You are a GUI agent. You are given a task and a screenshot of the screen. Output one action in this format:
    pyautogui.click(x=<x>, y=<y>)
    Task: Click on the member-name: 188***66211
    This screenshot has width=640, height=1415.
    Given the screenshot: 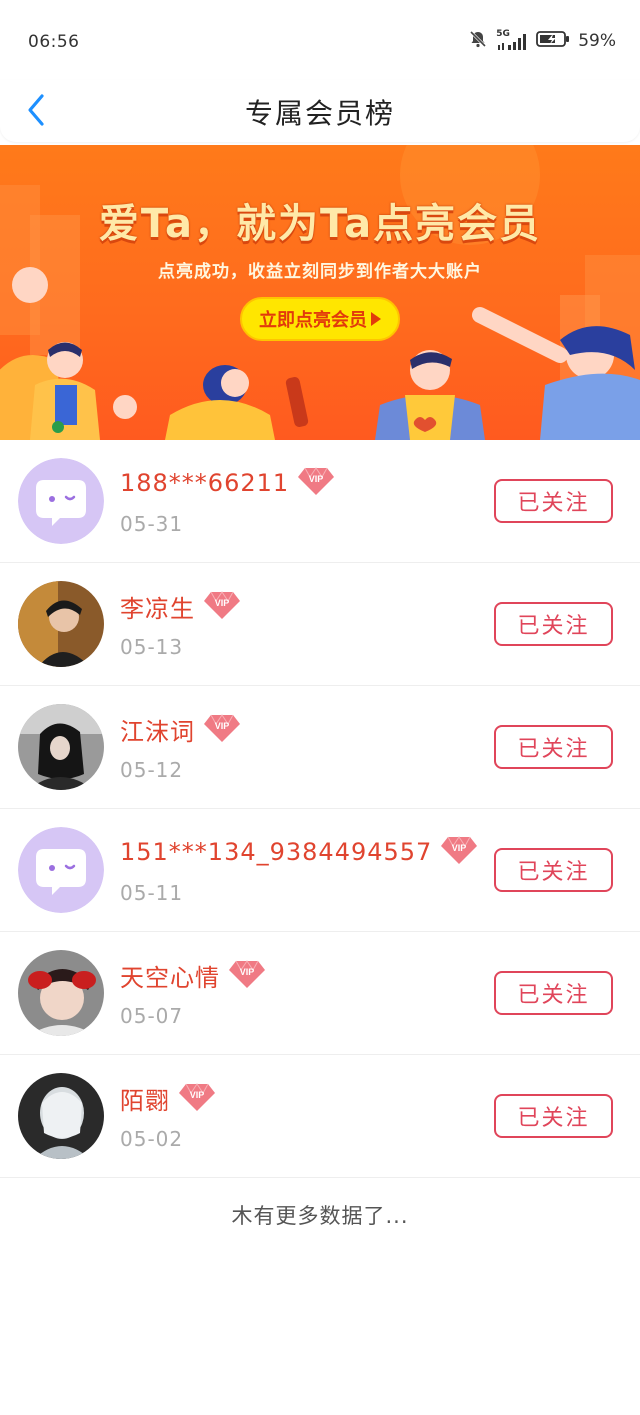 What is the action you would take?
    pyautogui.click(x=205, y=483)
    